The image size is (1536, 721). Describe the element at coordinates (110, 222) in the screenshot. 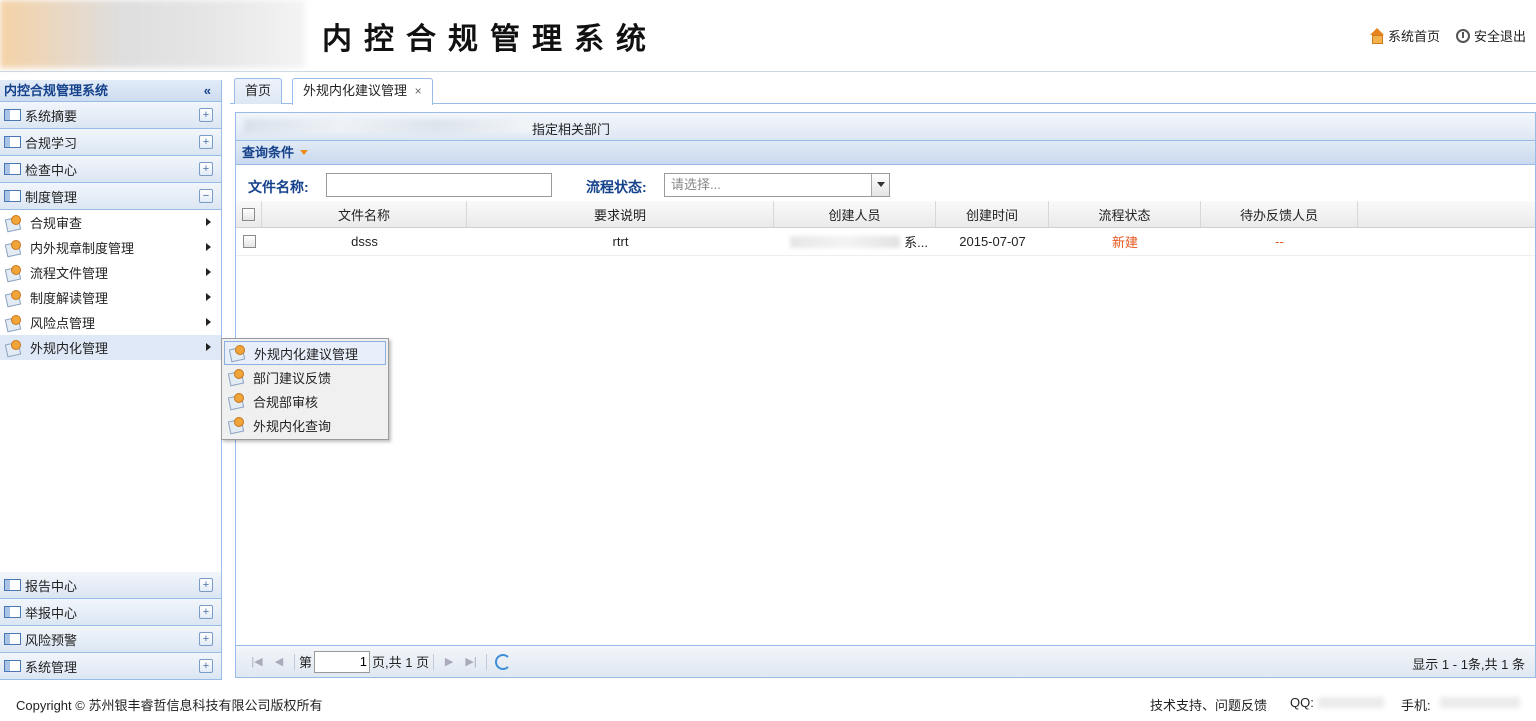

I see `menu-item-compliance-review: 合规审查` at that location.